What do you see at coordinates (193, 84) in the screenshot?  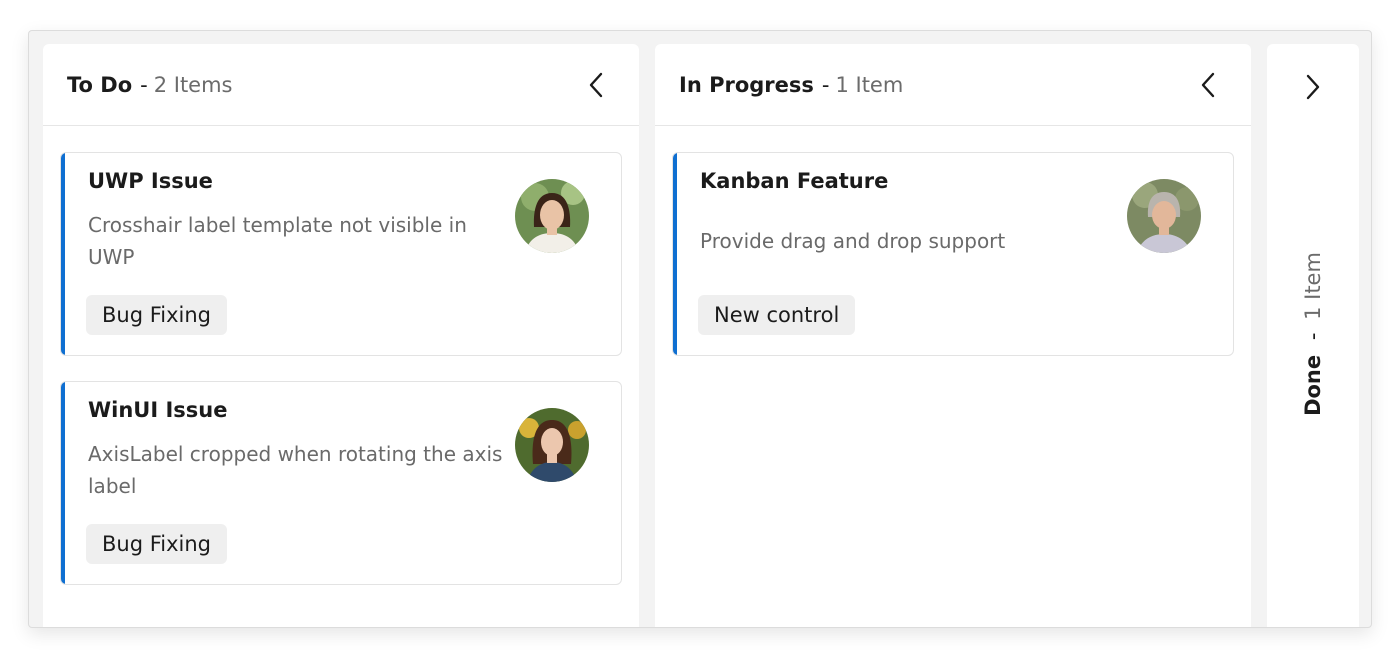 I see `column-item-count: 2 Items` at bounding box center [193, 84].